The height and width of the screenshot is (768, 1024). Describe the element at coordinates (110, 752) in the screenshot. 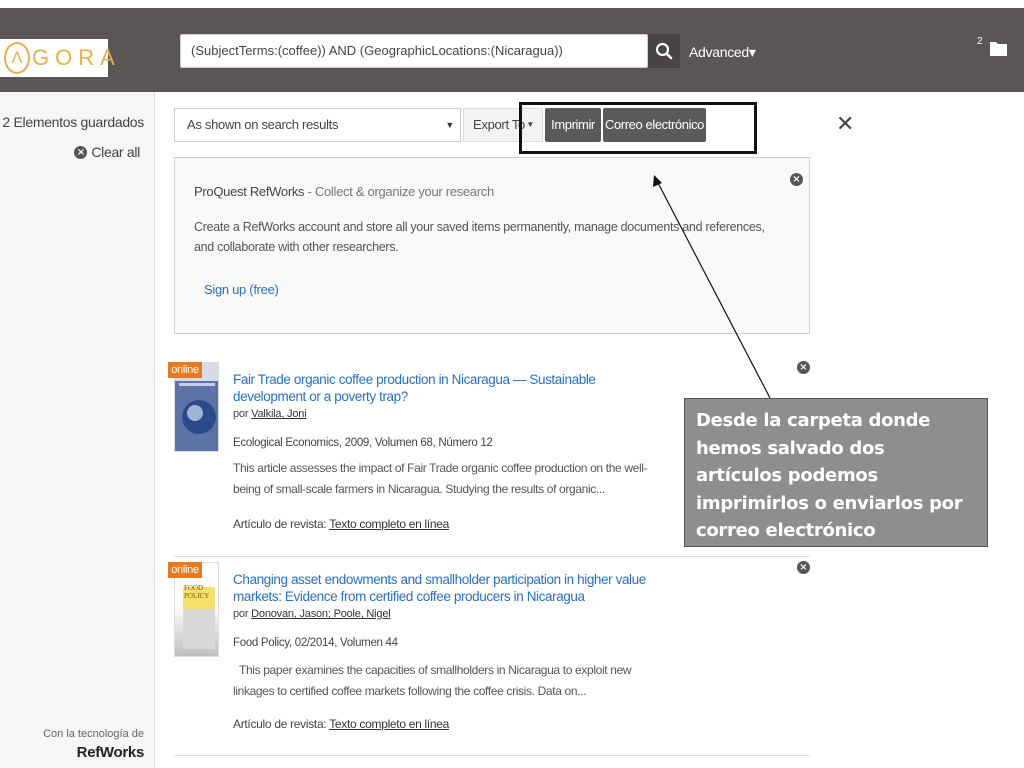

I see `refworks-brand: RefWorks` at that location.